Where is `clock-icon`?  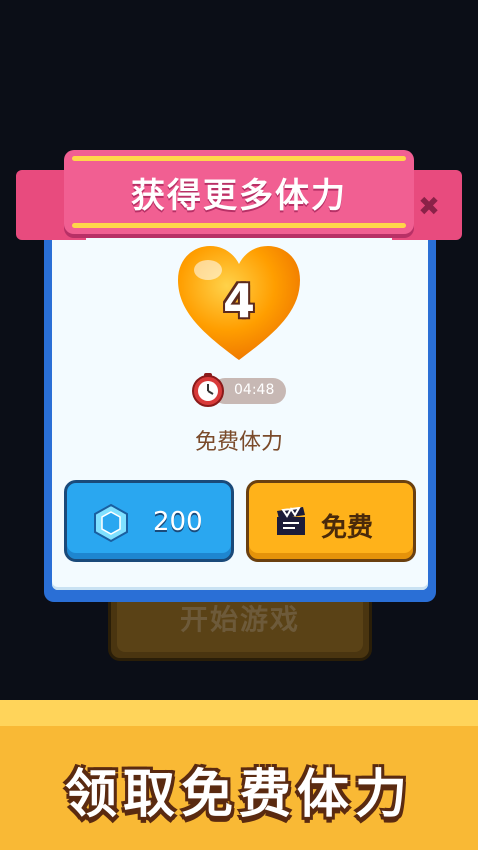 clock-icon is located at coordinates (208, 390).